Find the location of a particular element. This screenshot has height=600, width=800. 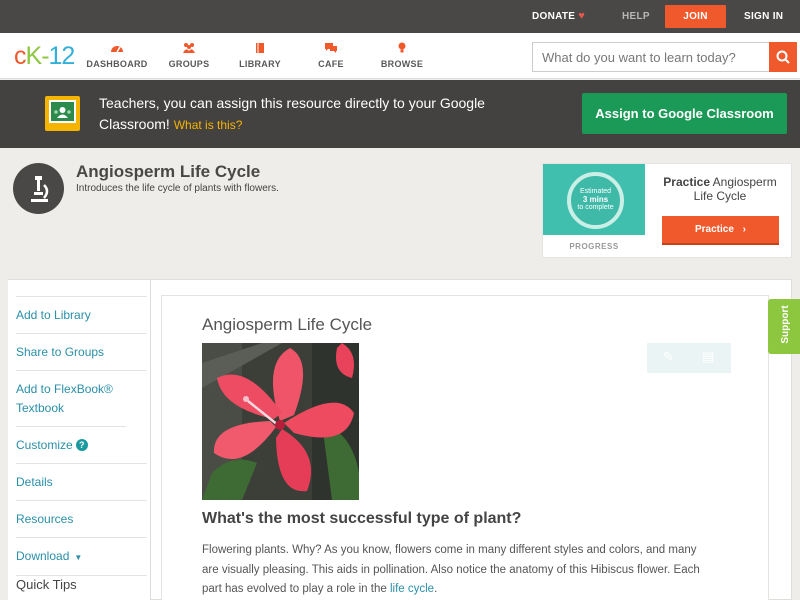

cafe-icon is located at coordinates (331, 48).